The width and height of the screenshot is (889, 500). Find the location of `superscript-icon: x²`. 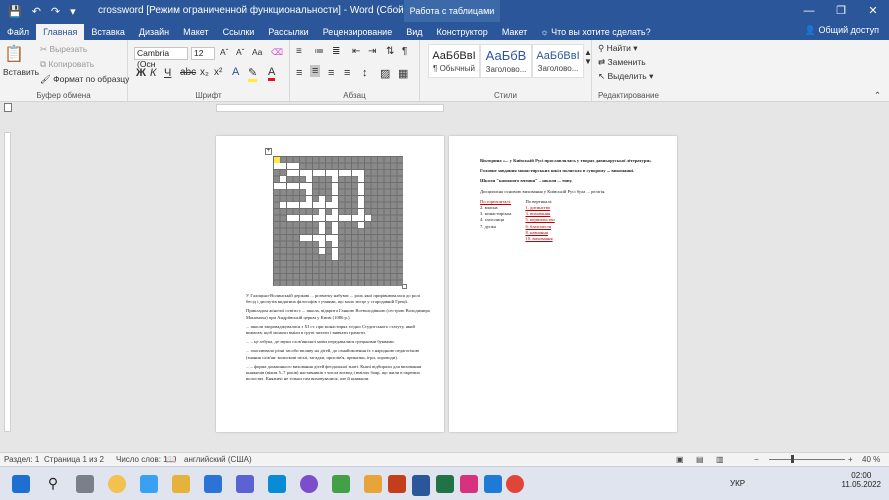

superscript-icon: x² is located at coordinates (218, 72).